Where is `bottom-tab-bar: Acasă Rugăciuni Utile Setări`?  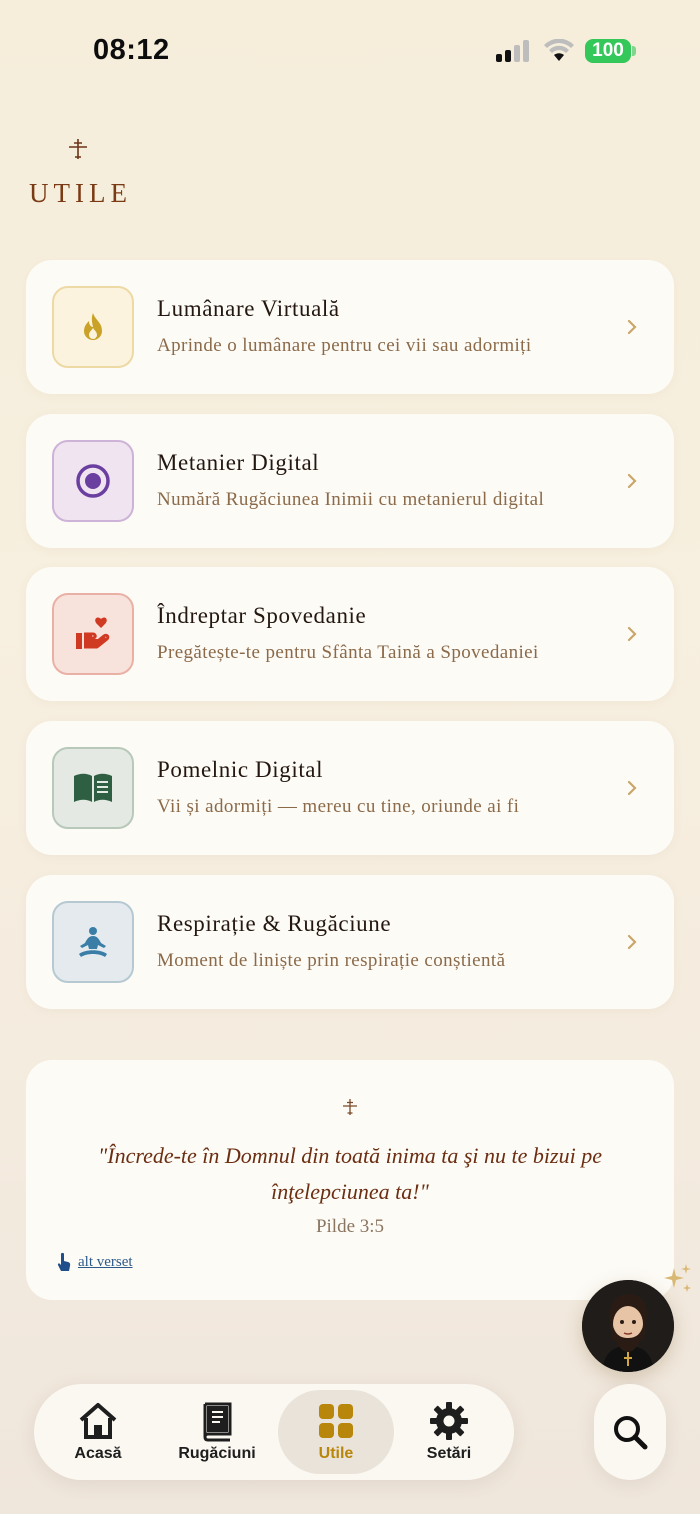
bottom-tab-bar: Acasă Rugăciuni Utile Setări is located at coordinates (274, 1432).